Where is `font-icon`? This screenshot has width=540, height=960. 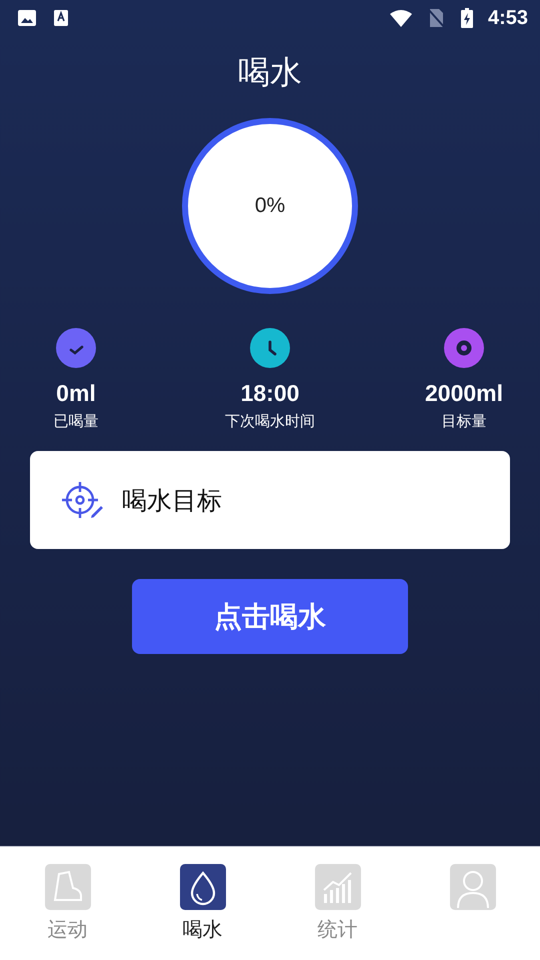 font-icon is located at coordinates (61, 18).